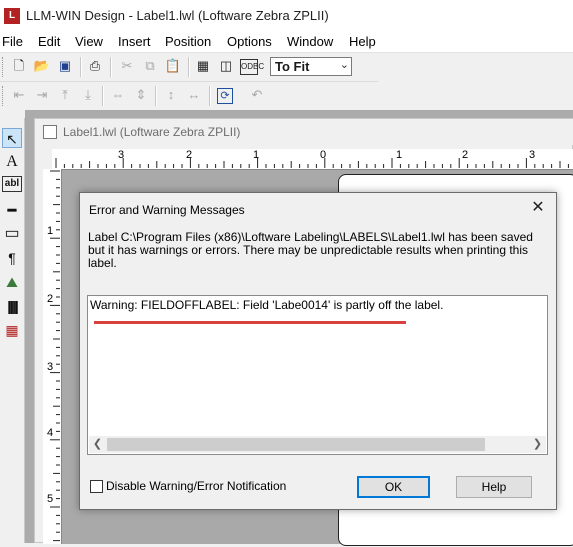 The image size is (573, 547). Describe the element at coordinates (344, 64) in the screenshot. I see `chevron-down-icon: ⌄` at that location.